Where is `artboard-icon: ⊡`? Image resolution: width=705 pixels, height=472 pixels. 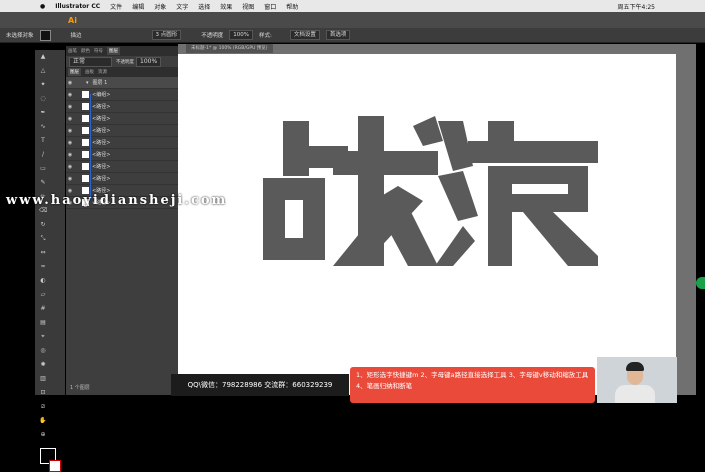
artboard-icon: ⊡ is located at coordinates (43, 393).